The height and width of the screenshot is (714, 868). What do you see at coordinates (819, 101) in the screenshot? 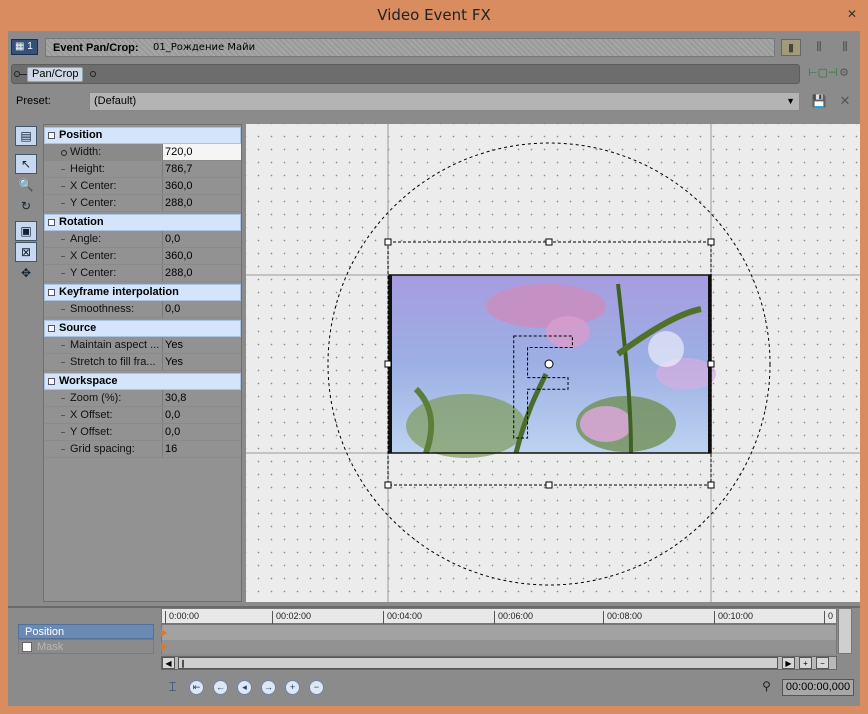
I see `save-preset-icon: 💾` at bounding box center [819, 101].